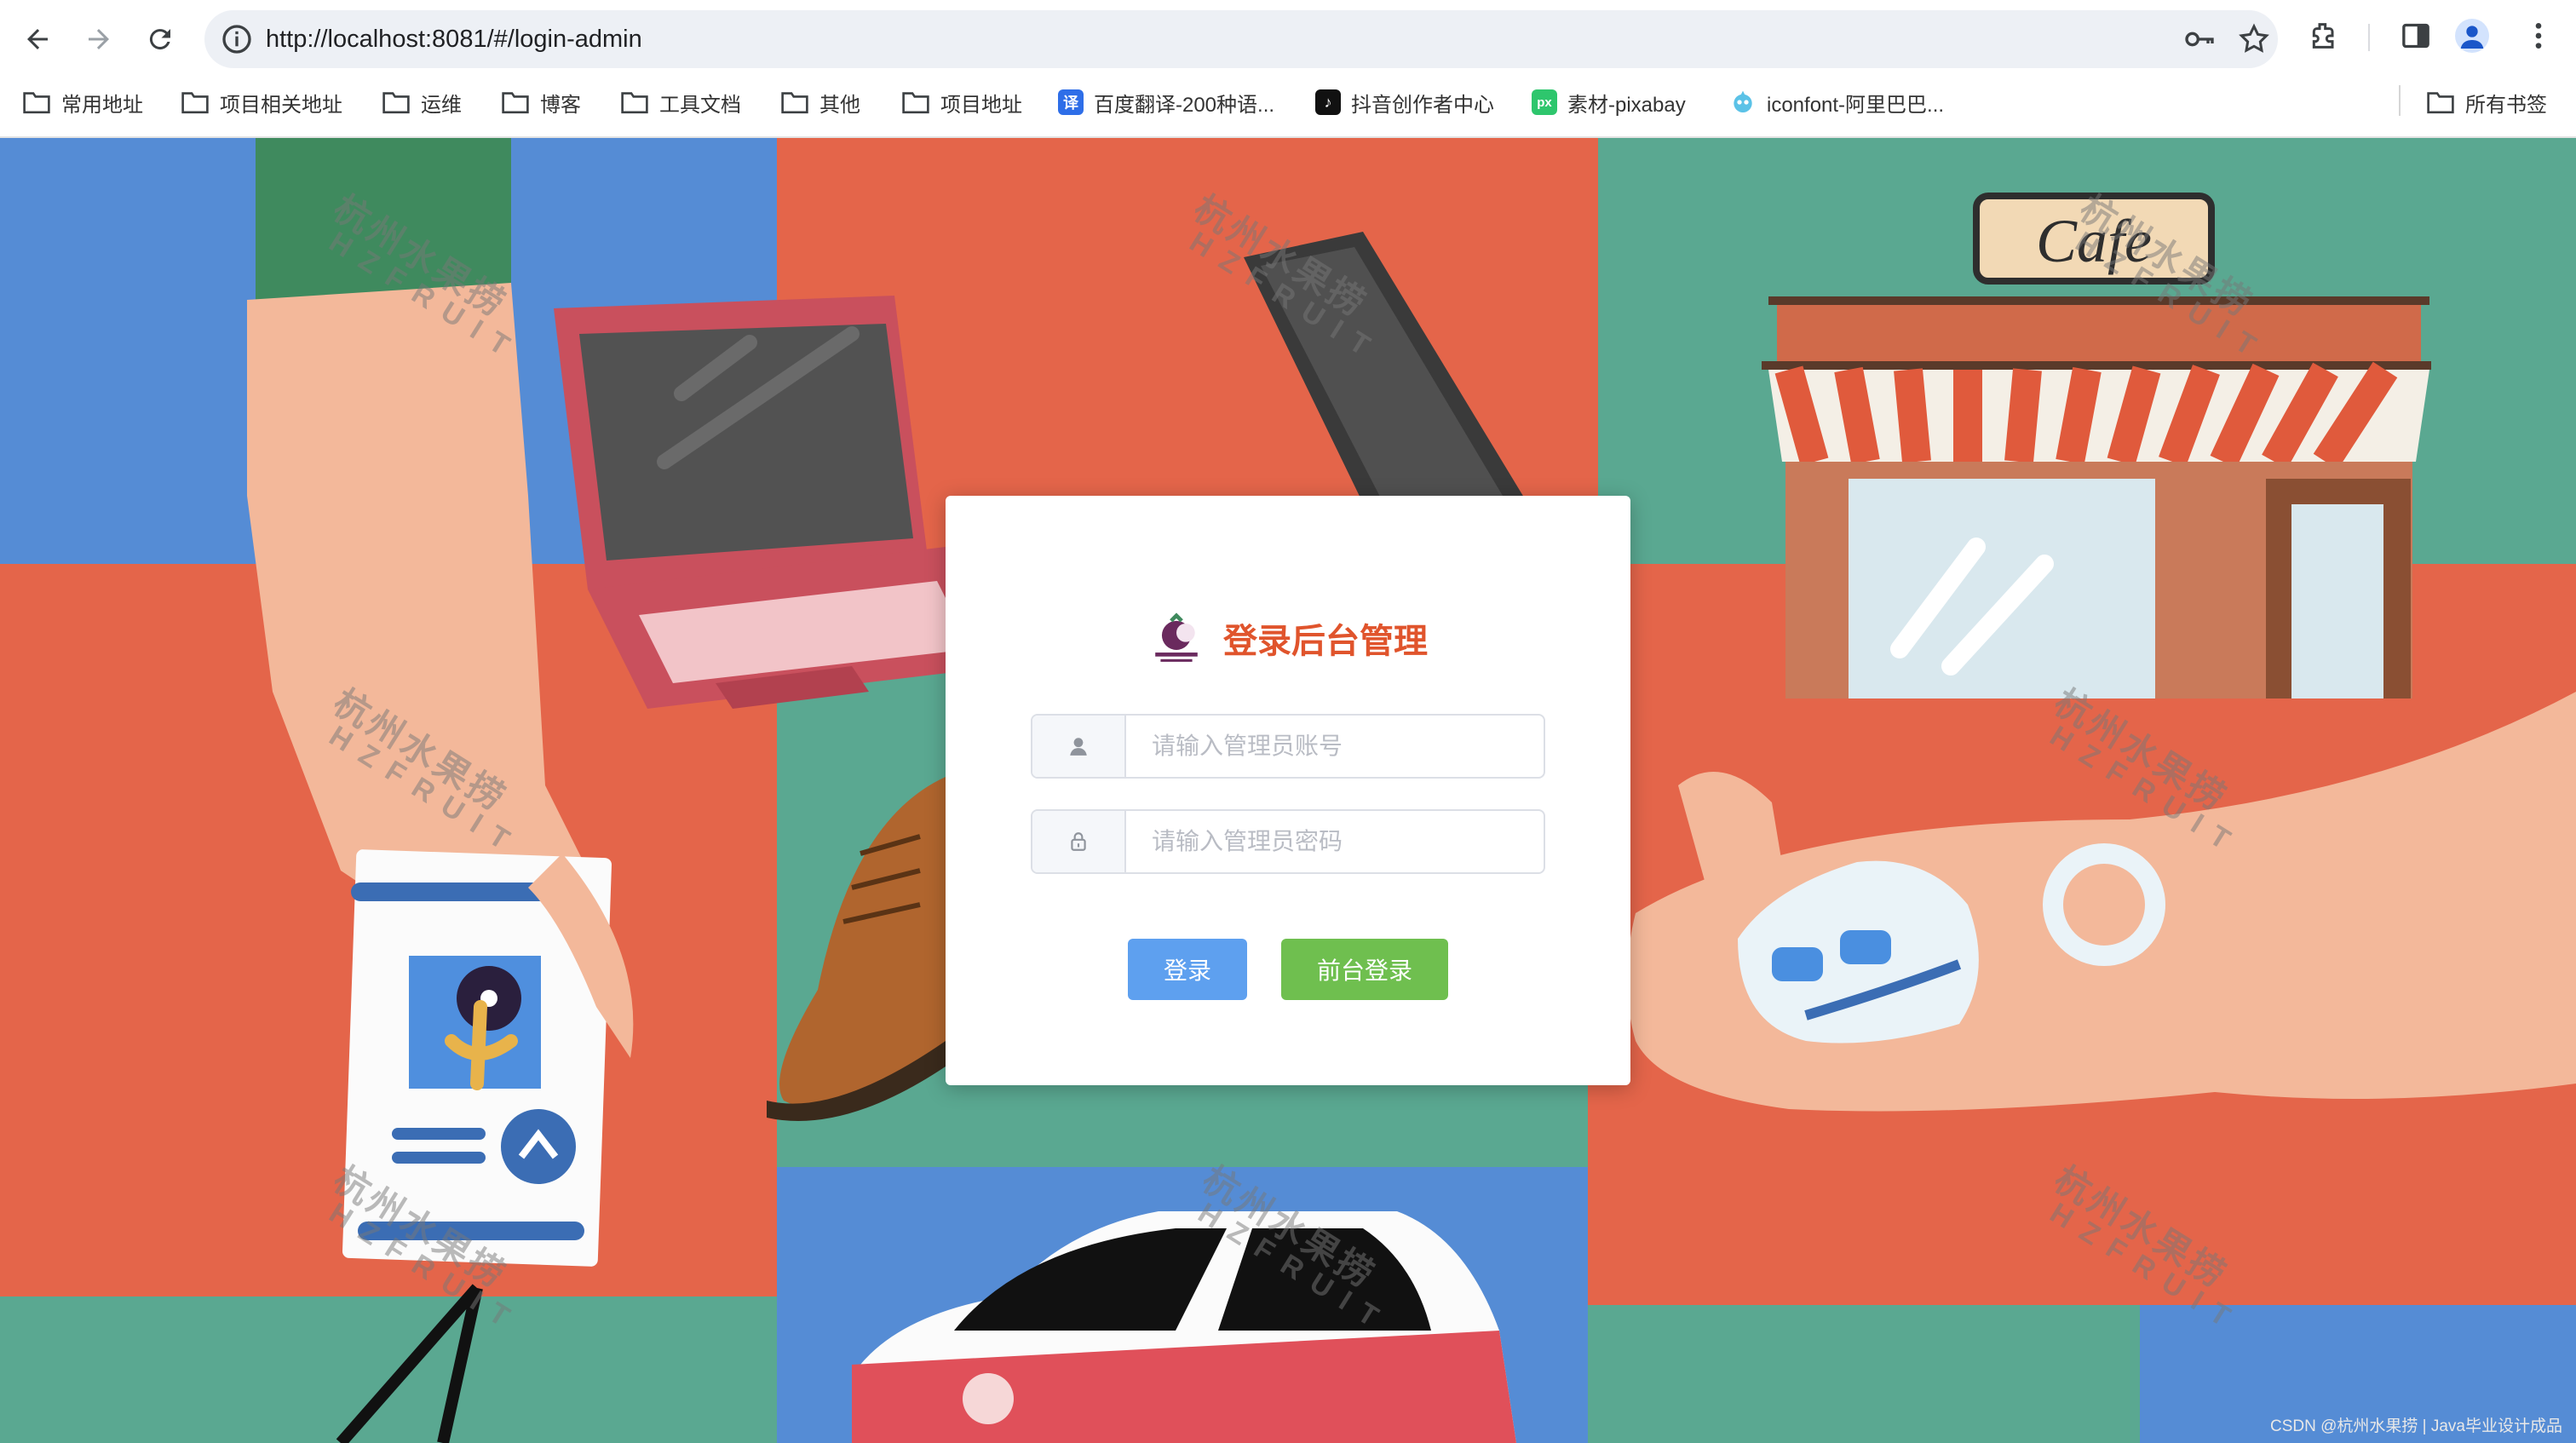 The height and width of the screenshot is (1443, 2576). What do you see at coordinates (2416, 36) in the screenshot?
I see `side-panel-icon` at bounding box center [2416, 36].